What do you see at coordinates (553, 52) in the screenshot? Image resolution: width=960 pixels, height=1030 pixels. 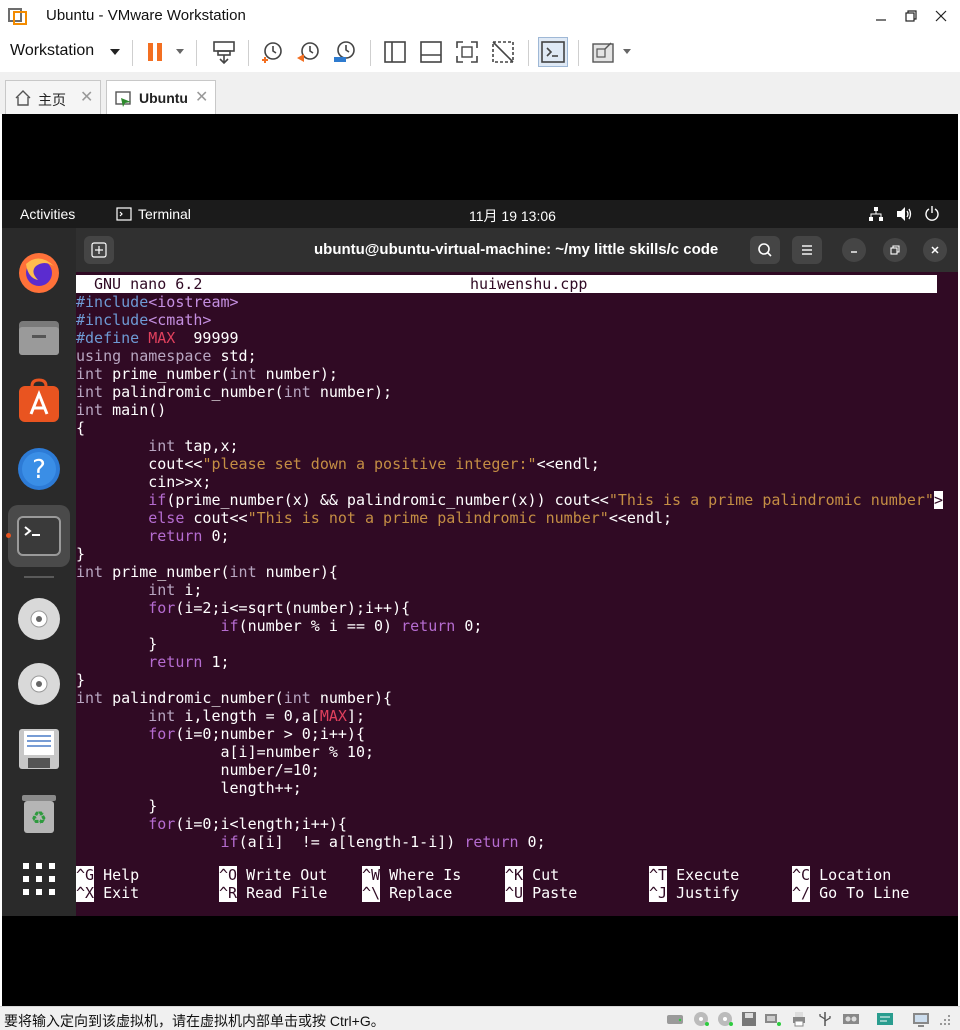 I see `console-view-button` at bounding box center [553, 52].